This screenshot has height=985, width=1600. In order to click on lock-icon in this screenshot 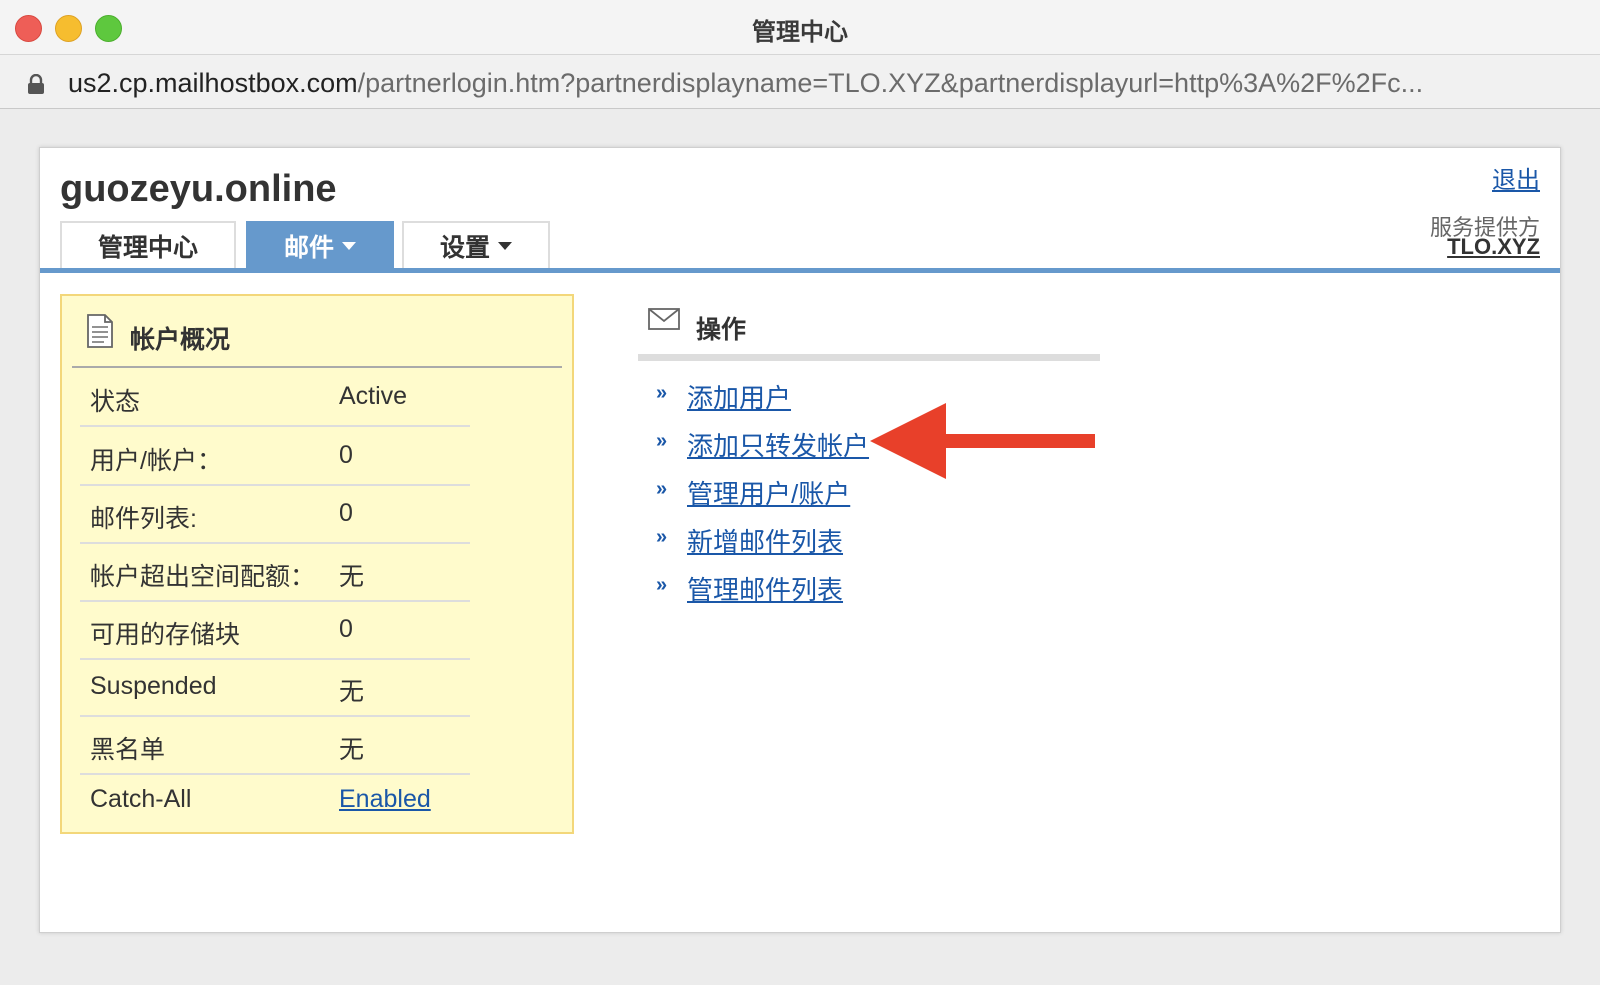, I will do `click(36, 84)`.